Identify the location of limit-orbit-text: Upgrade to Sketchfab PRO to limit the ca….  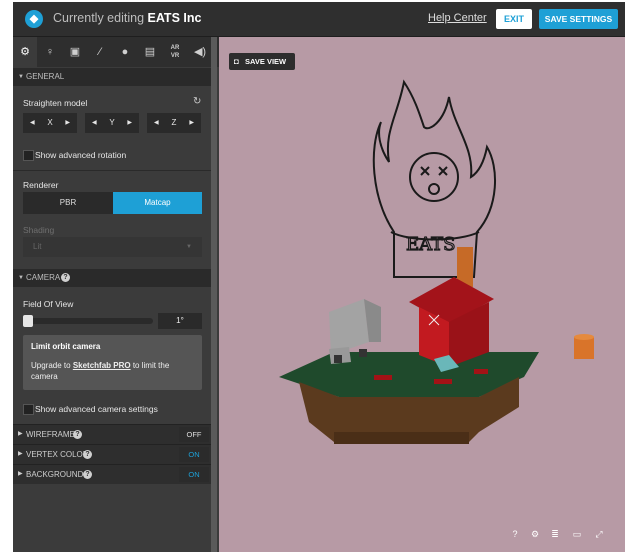
(100, 371).